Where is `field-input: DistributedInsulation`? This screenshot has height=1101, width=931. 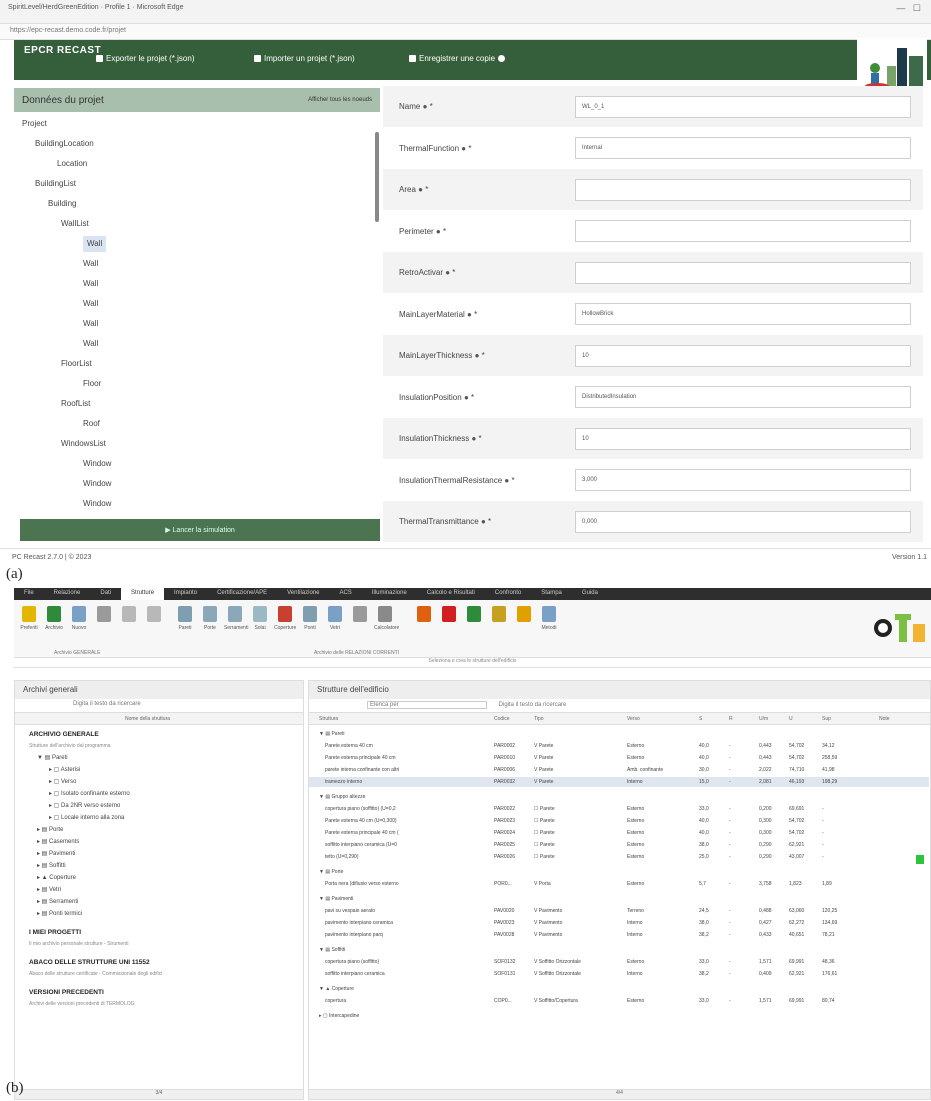
field-input: DistributedInsulation is located at coordinates (743, 397).